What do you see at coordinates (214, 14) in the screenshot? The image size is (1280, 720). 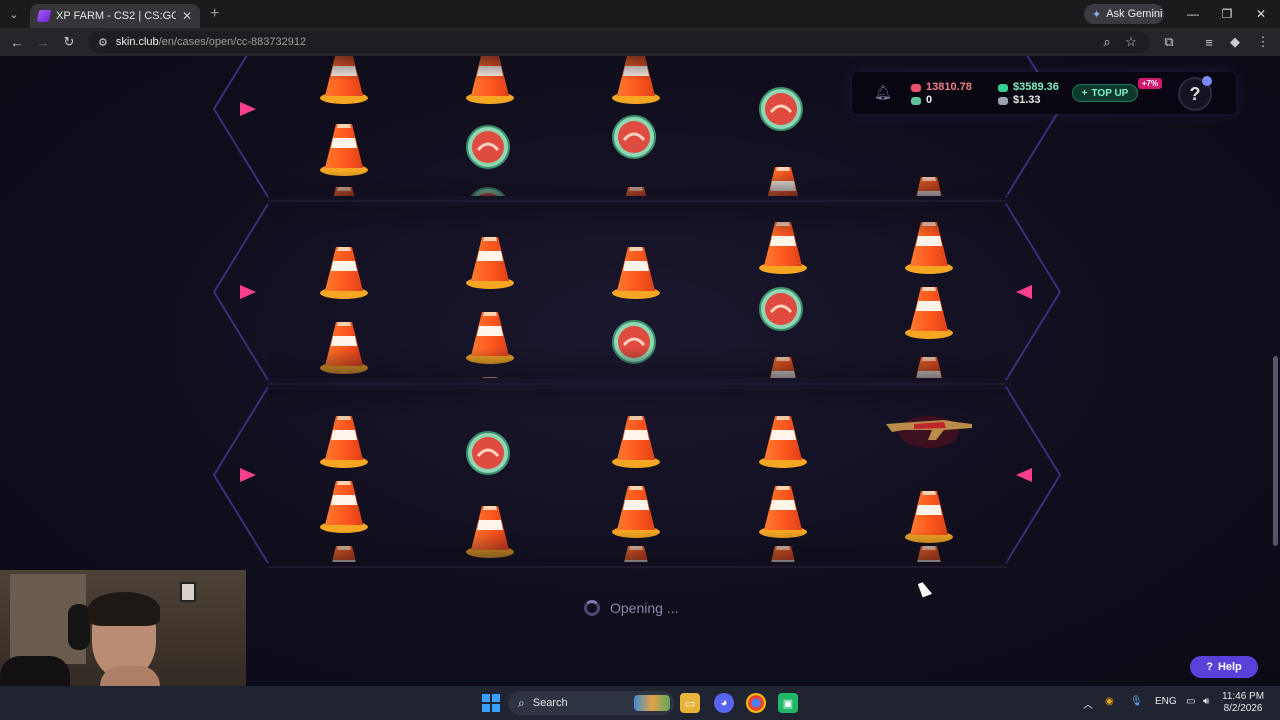 I see `new-tab-button: +` at bounding box center [214, 14].